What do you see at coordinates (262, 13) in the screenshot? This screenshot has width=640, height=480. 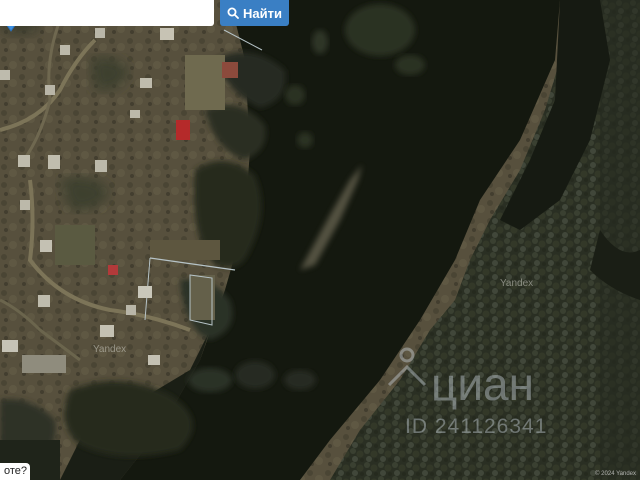 I see `search-button-label: Найти` at bounding box center [262, 13].